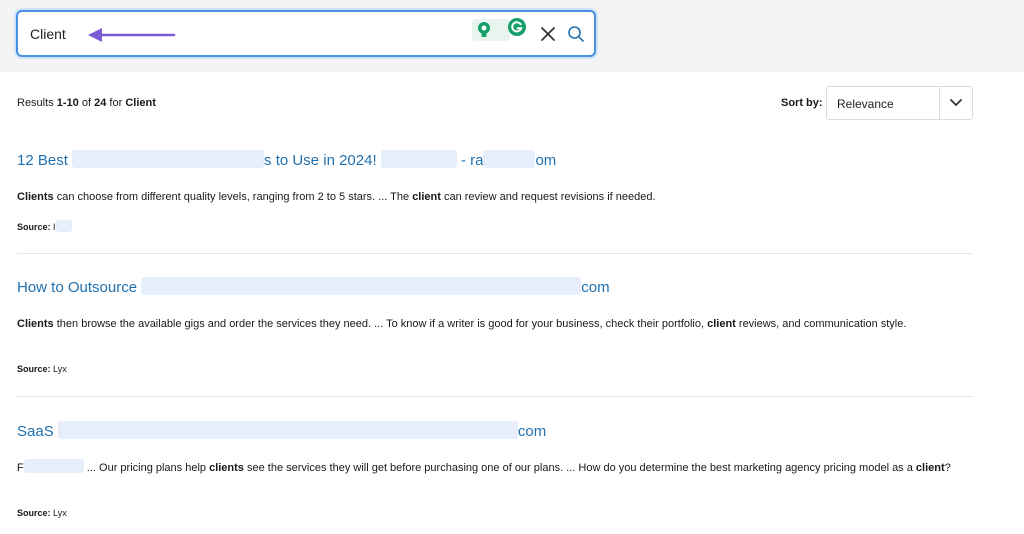 The image size is (1024, 534). What do you see at coordinates (956, 103) in the screenshot?
I see `chevron-down-icon` at bounding box center [956, 103].